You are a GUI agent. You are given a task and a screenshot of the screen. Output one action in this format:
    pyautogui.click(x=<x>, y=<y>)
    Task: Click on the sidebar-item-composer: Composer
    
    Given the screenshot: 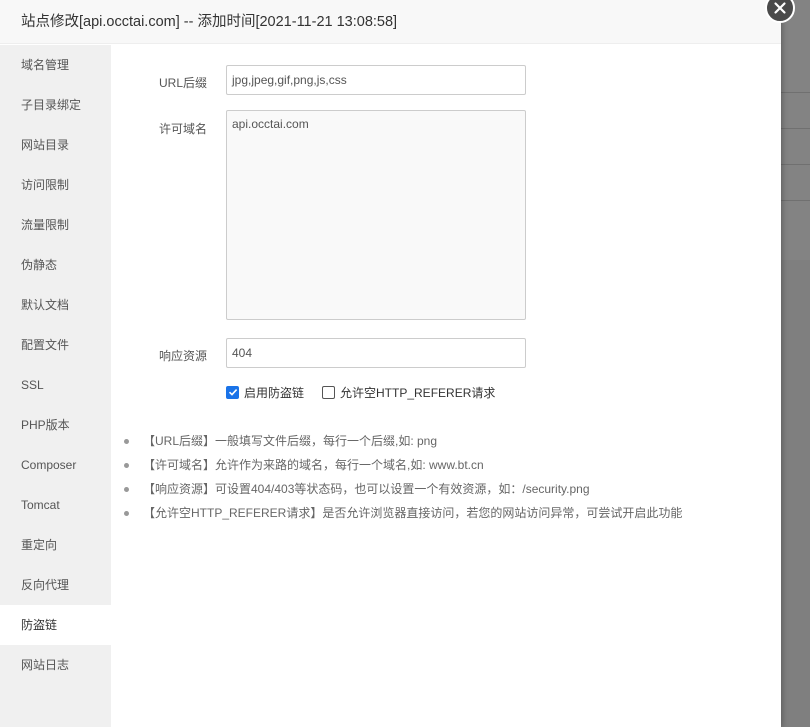 What is the action you would take?
    pyautogui.click(x=55, y=465)
    